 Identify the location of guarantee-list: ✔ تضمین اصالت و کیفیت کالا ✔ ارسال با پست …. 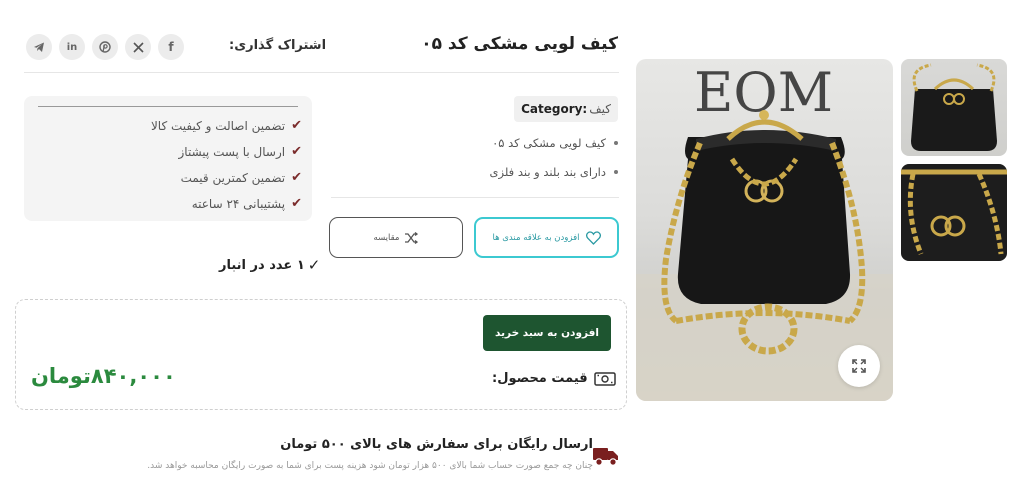
(226, 165).